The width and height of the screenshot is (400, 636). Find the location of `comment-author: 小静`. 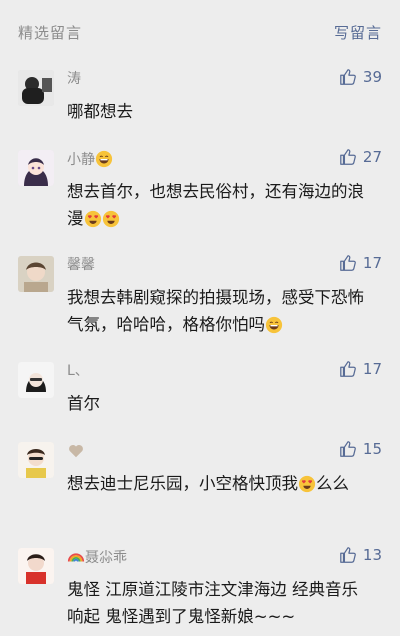

comment-author: 小静 is located at coordinates (90, 159).